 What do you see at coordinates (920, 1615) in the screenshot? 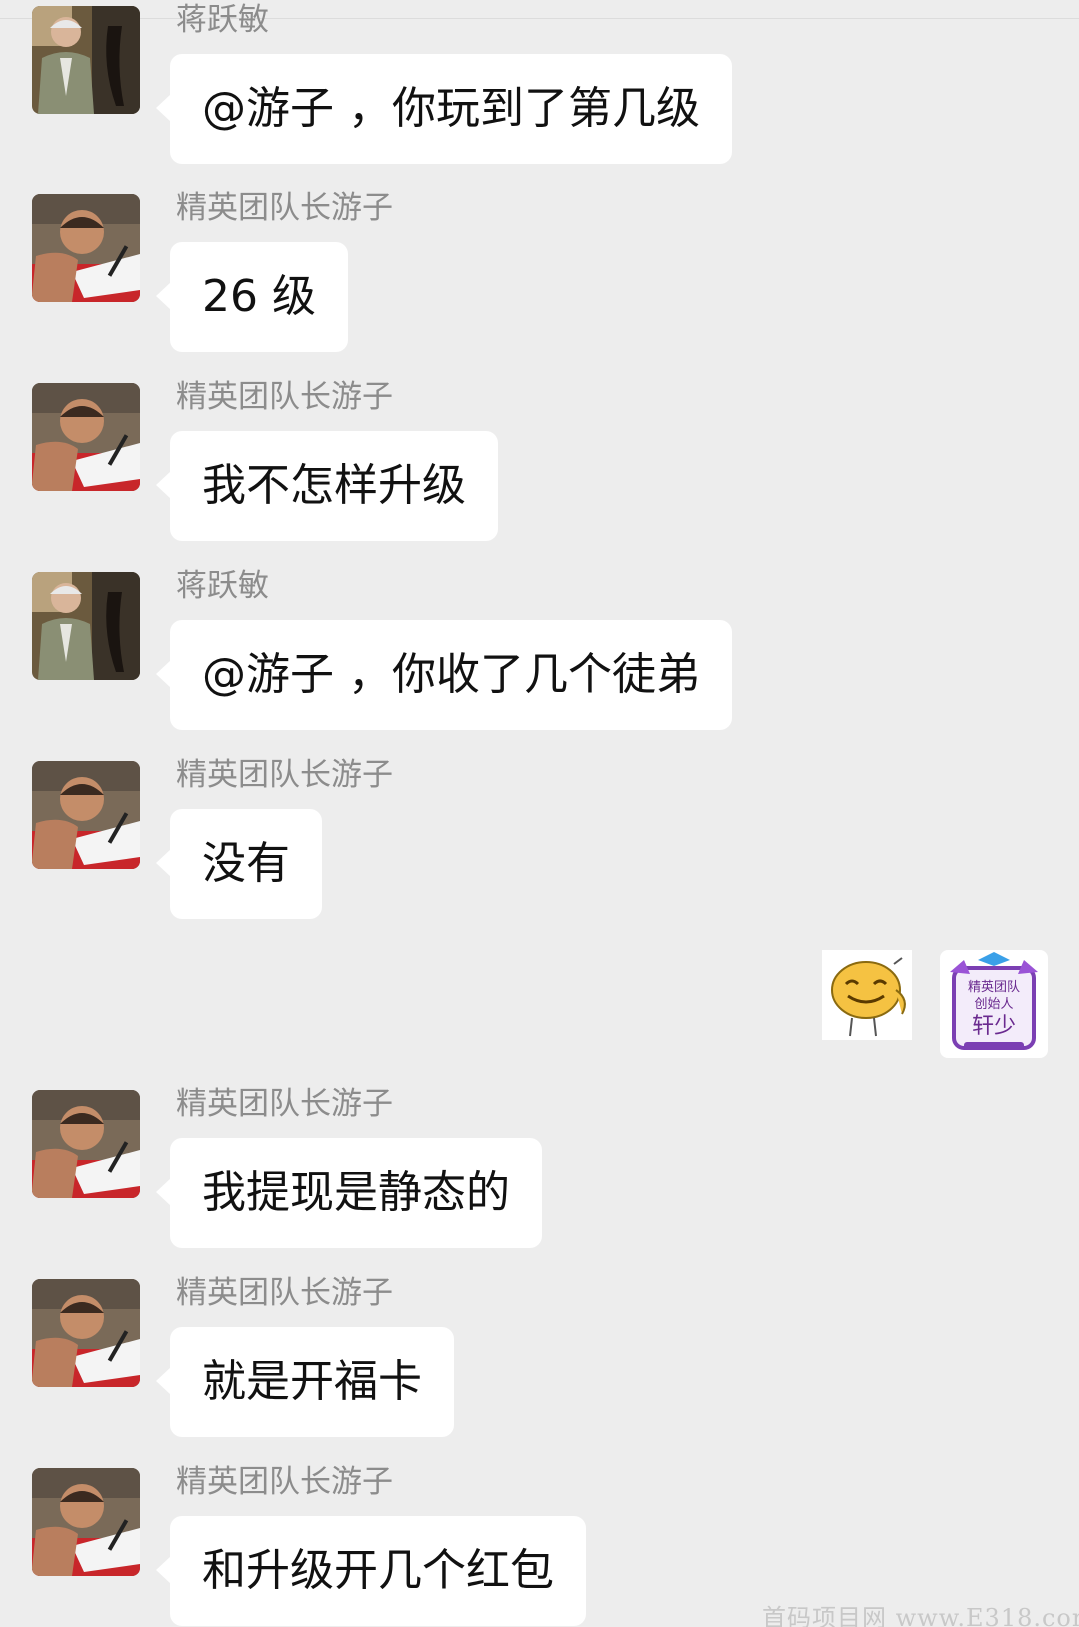
I see `watermark: 首码项目网 www.E318.com` at bounding box center [920, 1615].